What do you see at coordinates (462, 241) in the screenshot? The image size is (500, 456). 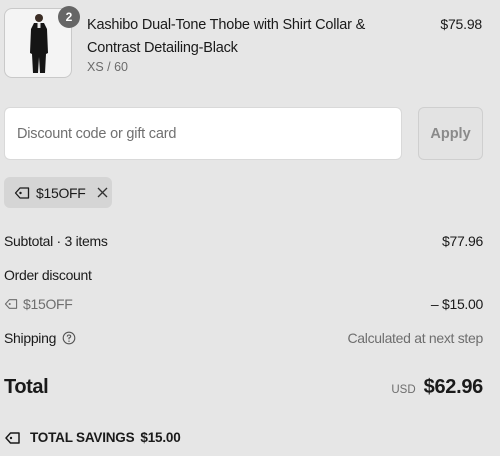 I see `subtotal-value: $77.96` at bounding box center [462, 241].